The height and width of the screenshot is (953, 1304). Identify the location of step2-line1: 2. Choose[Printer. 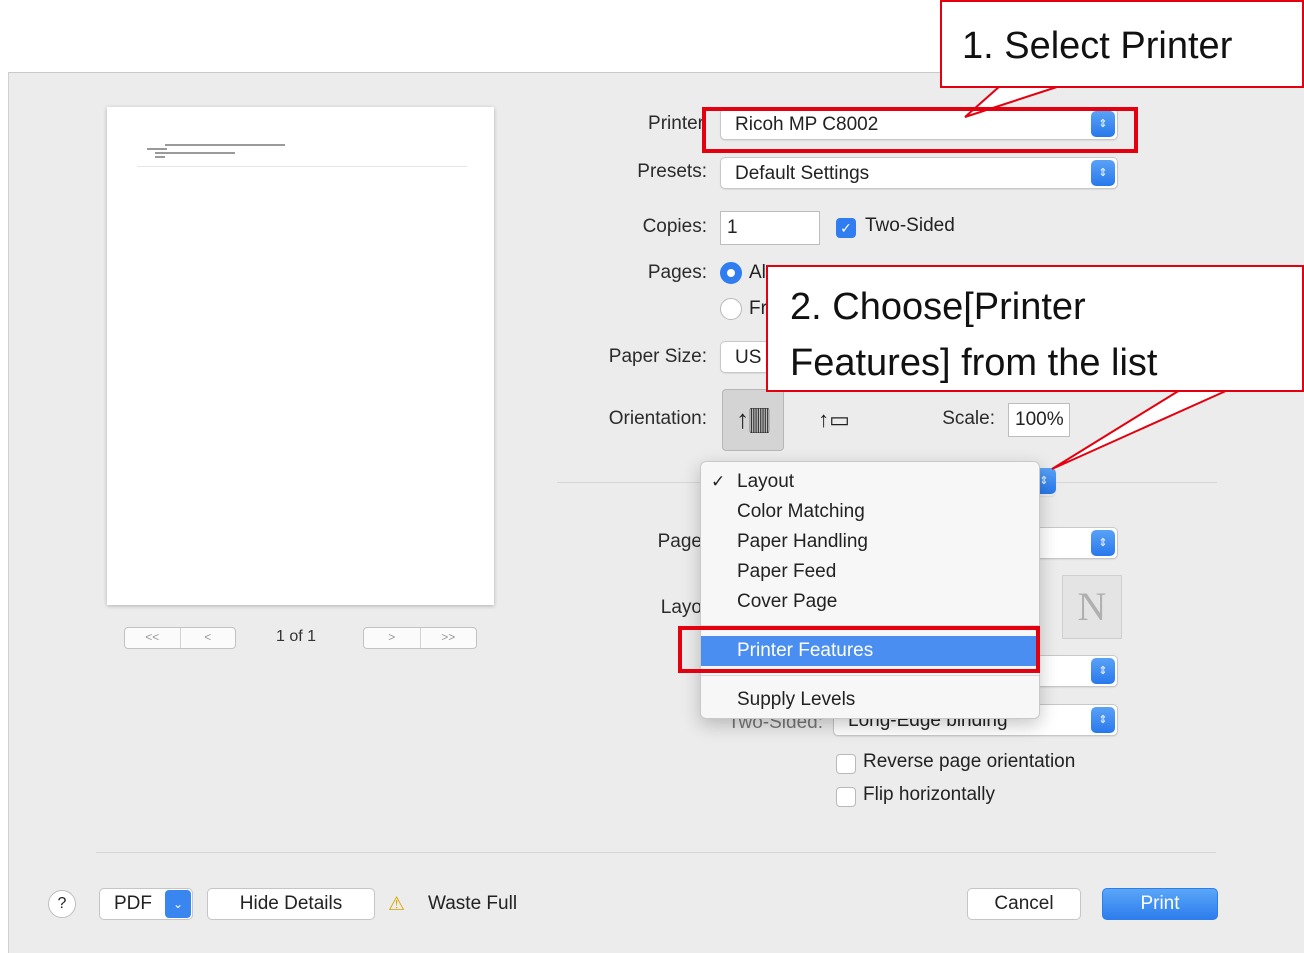
(938, 307).